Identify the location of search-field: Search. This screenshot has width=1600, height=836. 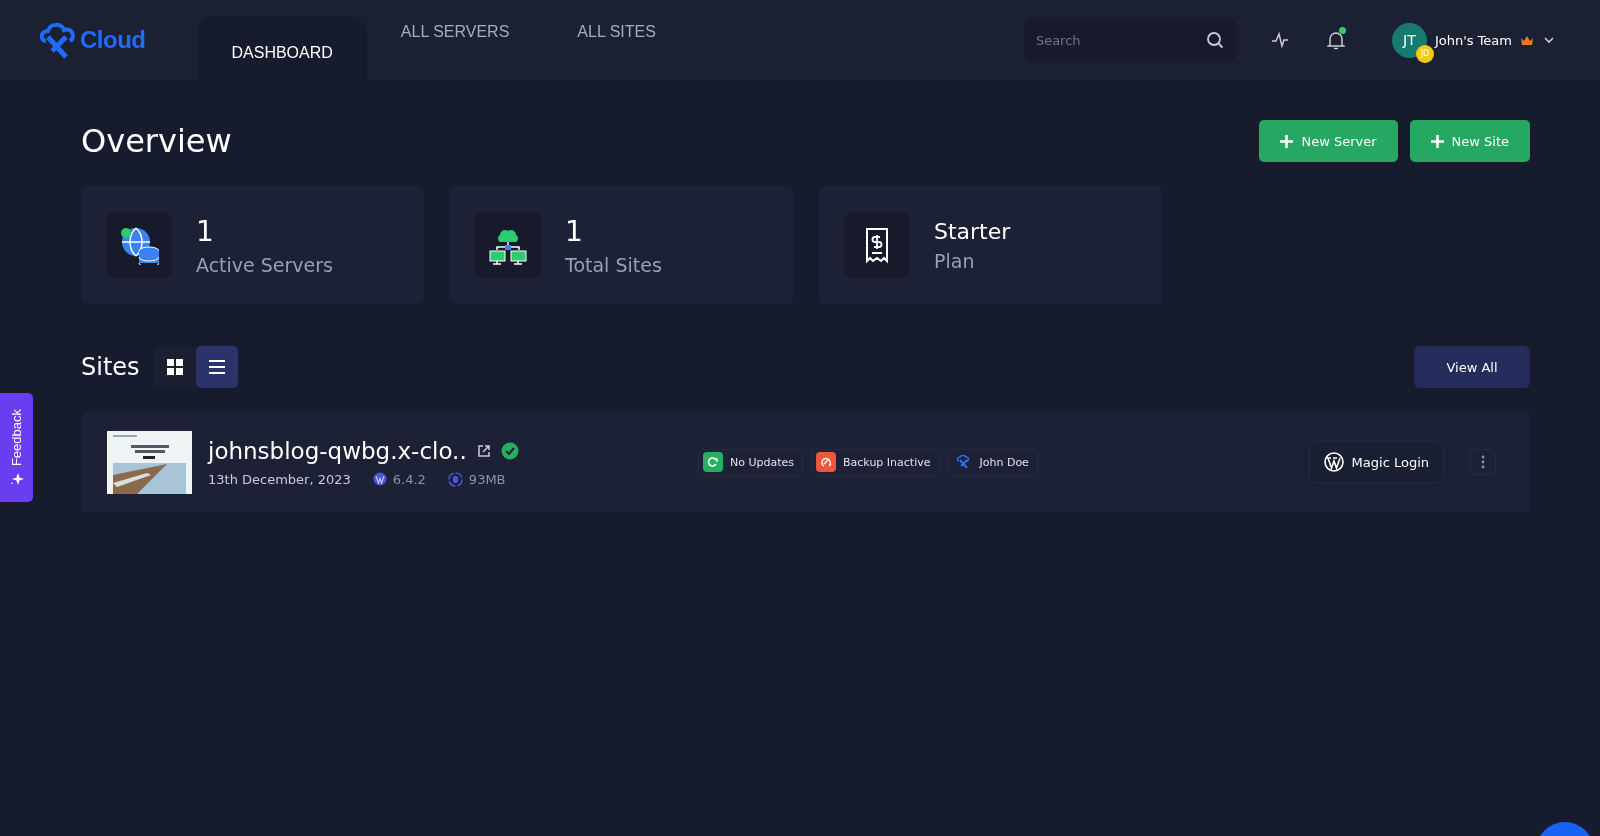
(1129, 40).